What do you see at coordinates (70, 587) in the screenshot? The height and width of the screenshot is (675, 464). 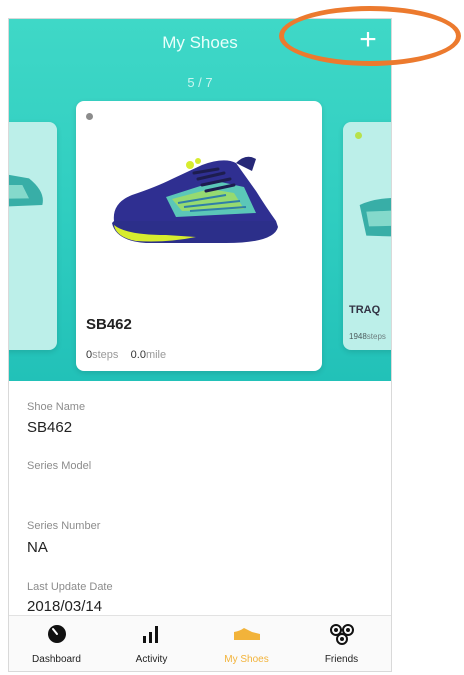 I see `detail-label: Last Update Date` at bounding box center [70, 587].